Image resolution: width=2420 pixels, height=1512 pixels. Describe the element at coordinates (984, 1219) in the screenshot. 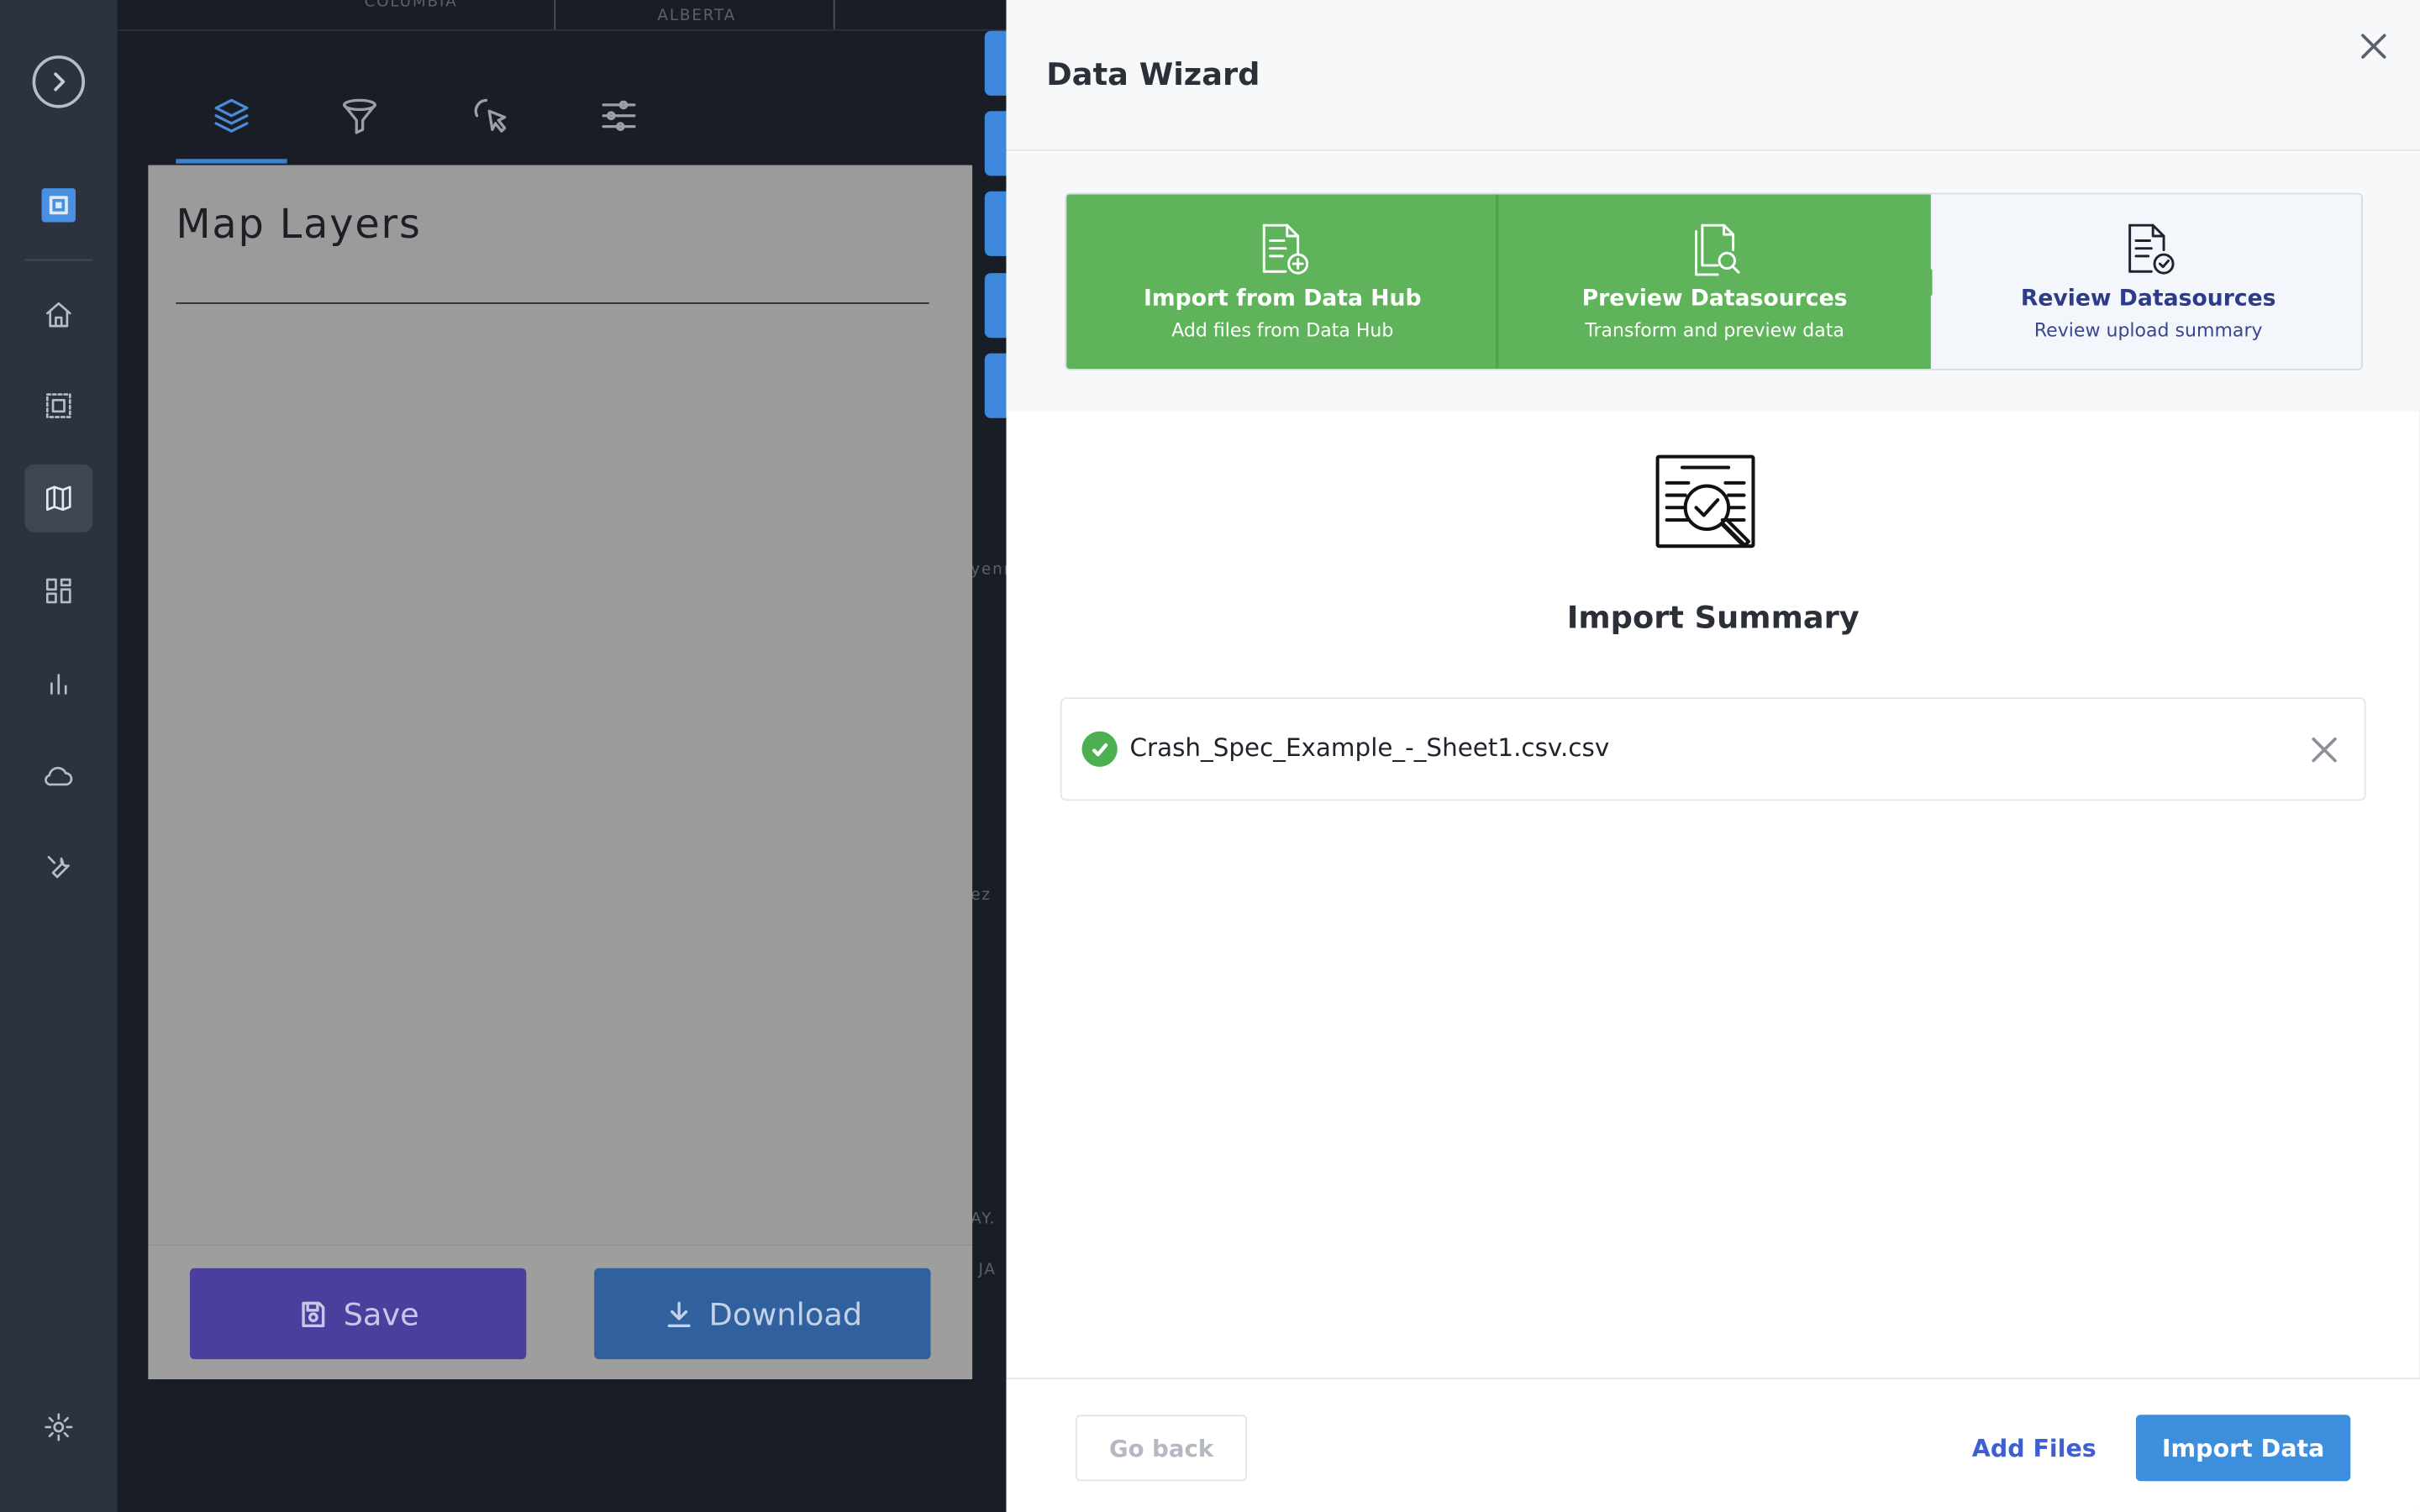

I see `map-label: AY.` at that location.